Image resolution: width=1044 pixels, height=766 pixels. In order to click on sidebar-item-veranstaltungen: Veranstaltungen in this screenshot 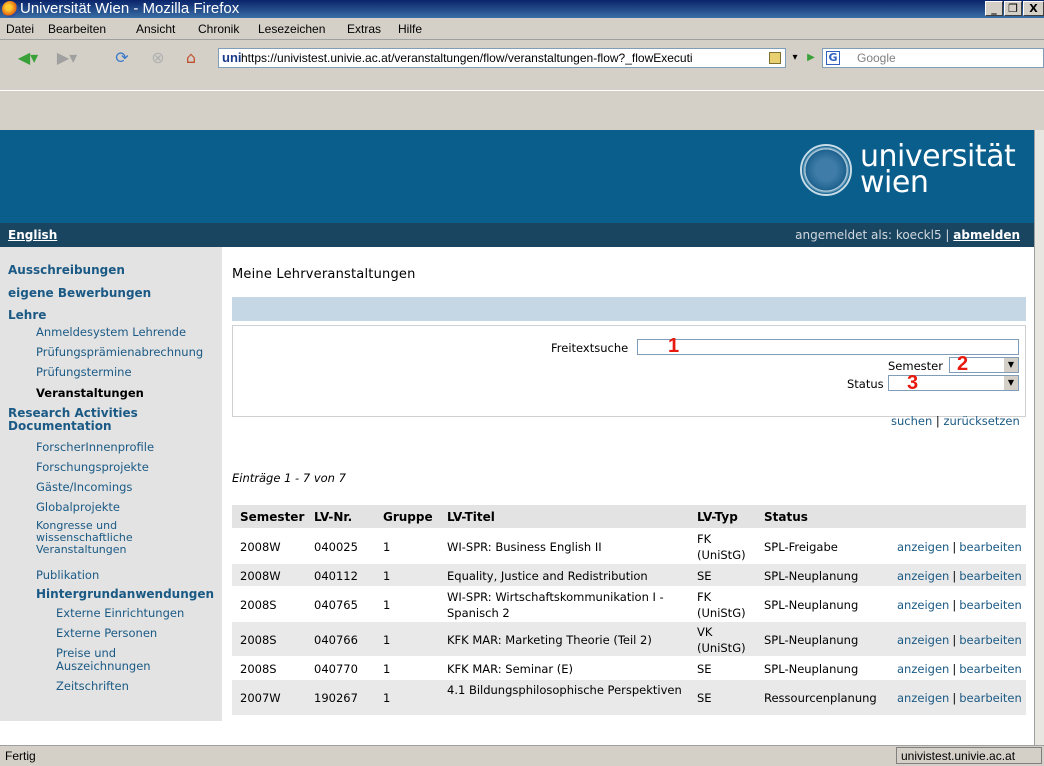, I will do `click(90, 393)`.